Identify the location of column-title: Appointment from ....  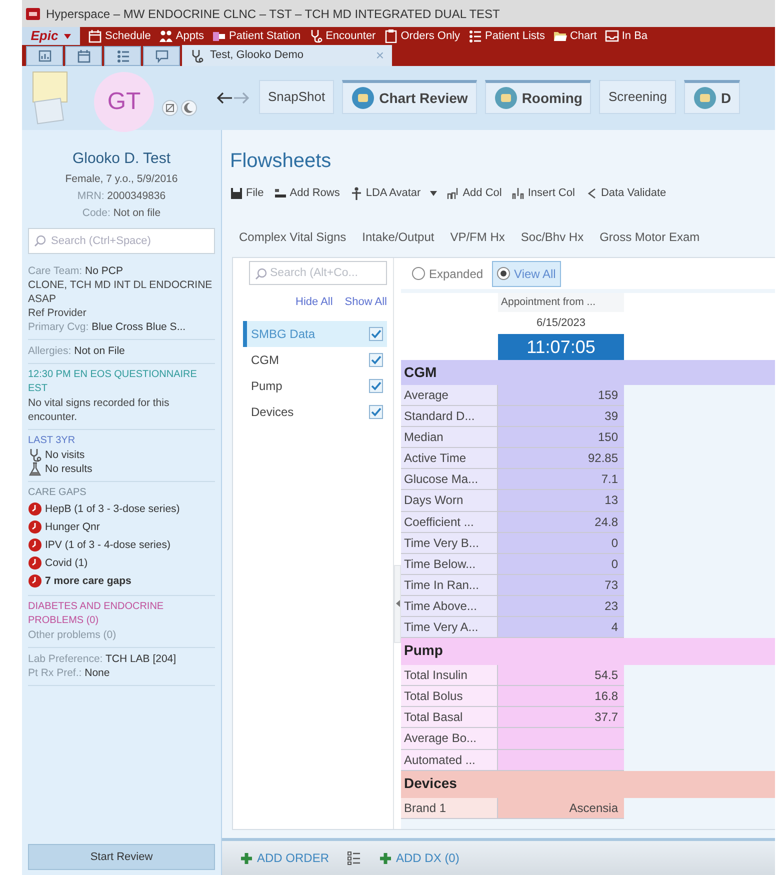
(561, 302).